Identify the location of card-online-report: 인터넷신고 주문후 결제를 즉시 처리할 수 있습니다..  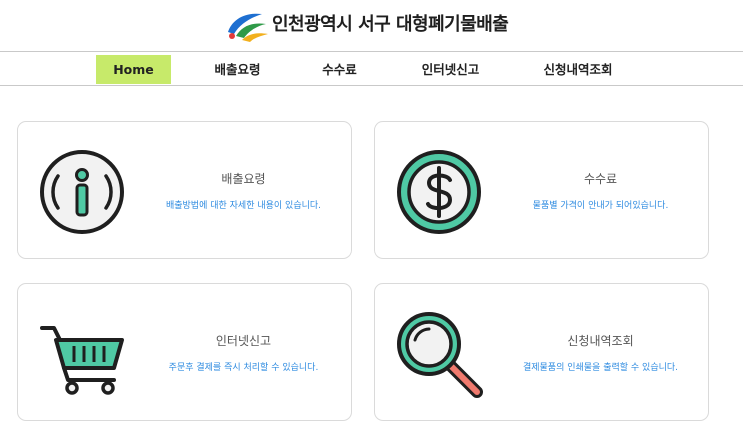
(184, 352).